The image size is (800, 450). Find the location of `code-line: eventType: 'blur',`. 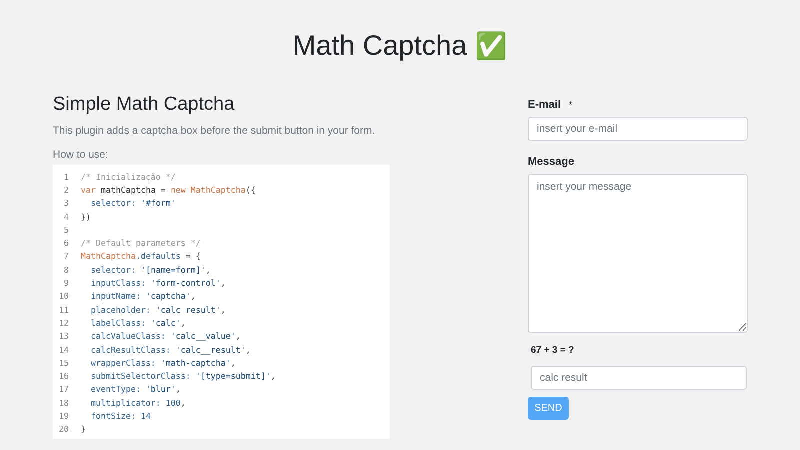

code-line: eventType: 'blur', is located at coordinates (135, 389).